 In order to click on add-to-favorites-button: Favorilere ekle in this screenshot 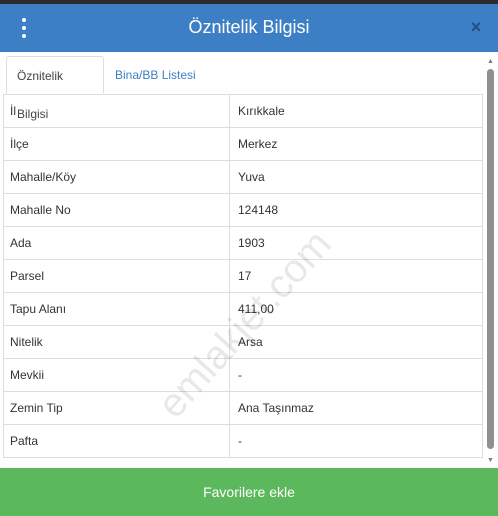, I will do `click(249, 492)`.